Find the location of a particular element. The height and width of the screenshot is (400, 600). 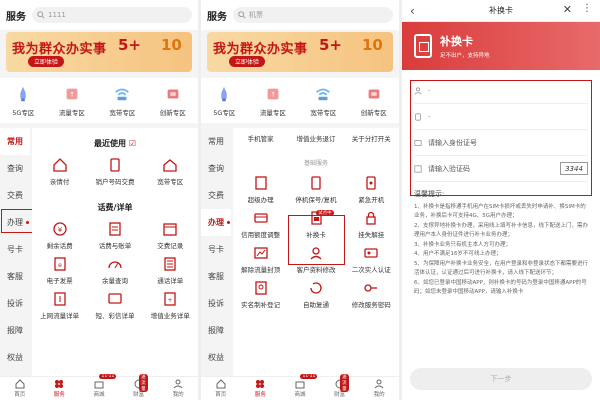

service-balance: ¥ 剩余话费 is located at coordinates (59, 238).